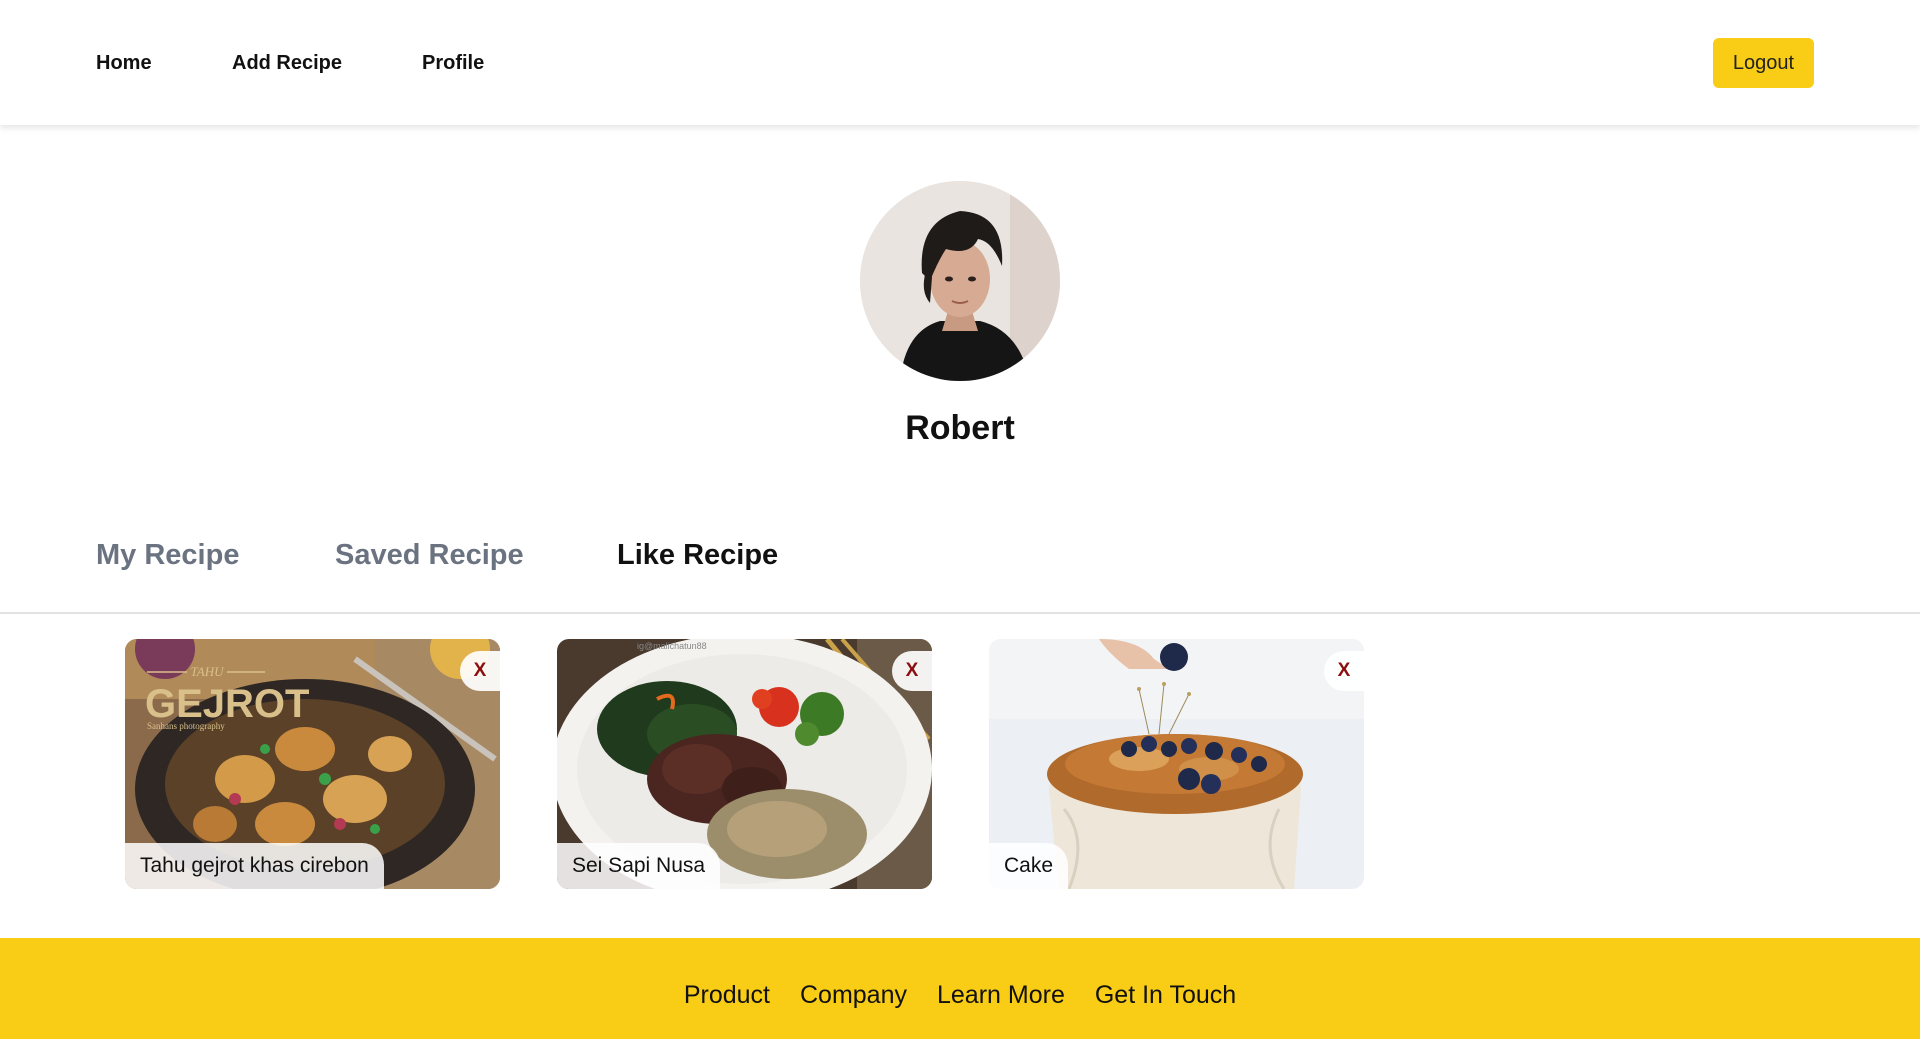  I want to click on footer-link-learn-more: Learn More, so click(1001, 1009).